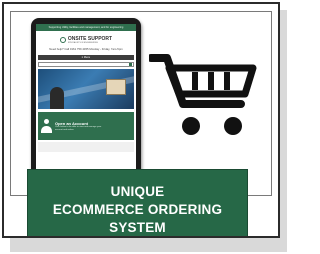 The image size is (320, 254). Describe the element at coordinates (86, 64) in the screenshot. I see `tablet-search-bar` at that location.